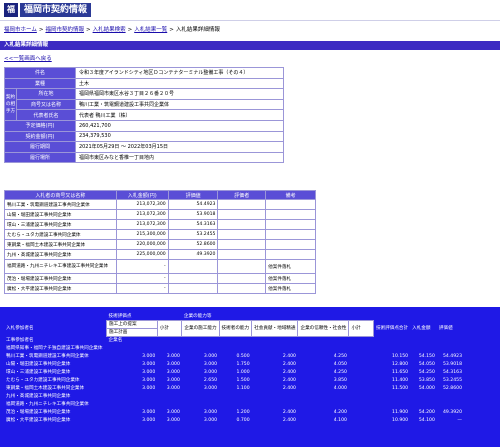 The width and height of the screenshot is (500, 447). What do you see at coordinates (40, 73) in the screenshot?
I see `info-label: 件名` at bounding box center [40, 73].